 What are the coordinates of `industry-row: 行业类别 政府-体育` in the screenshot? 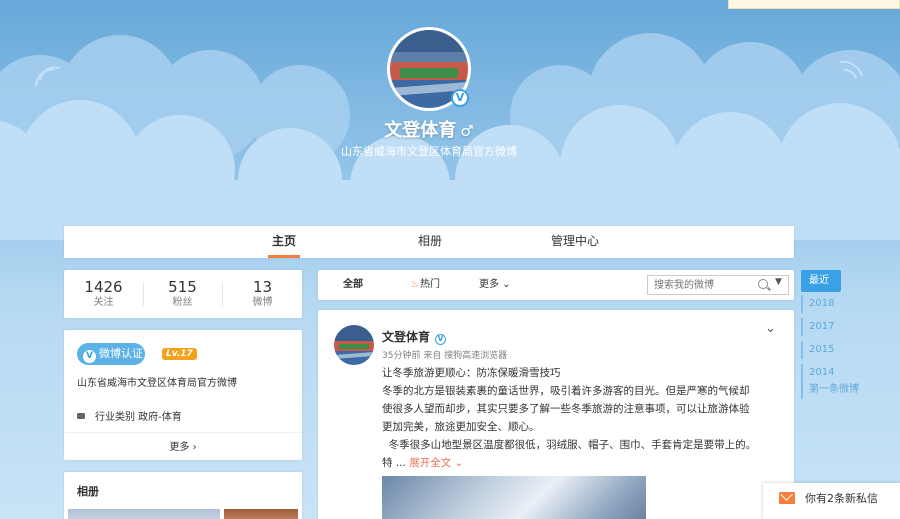 It's located at (129, 415).